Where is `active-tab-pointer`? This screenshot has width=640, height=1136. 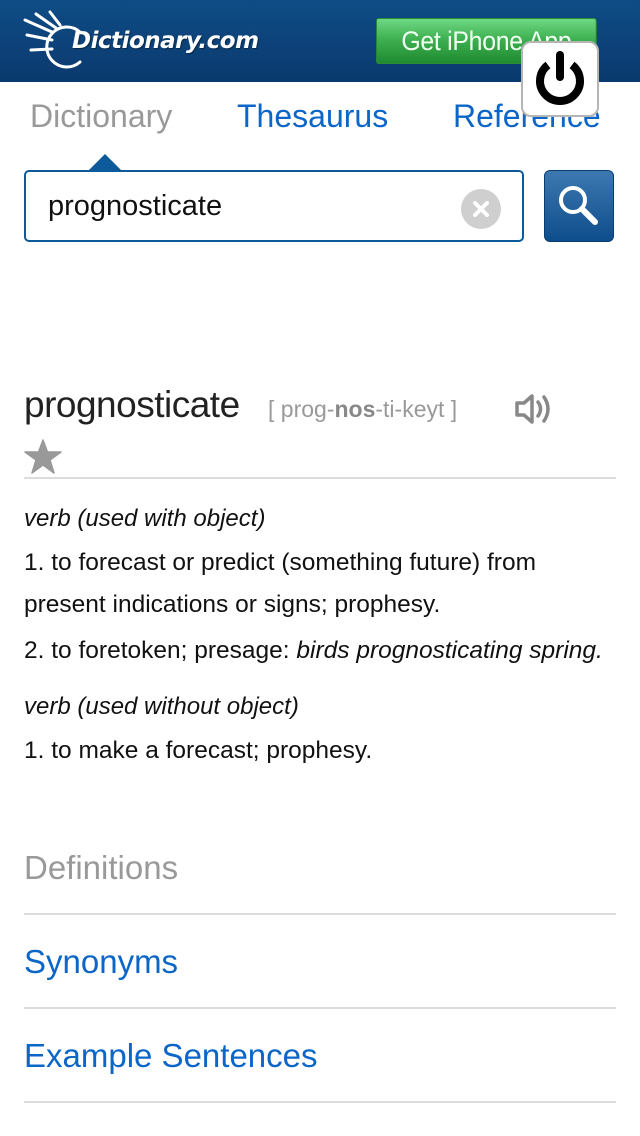
active-tab-pointer is located at coordinates (105, 162).